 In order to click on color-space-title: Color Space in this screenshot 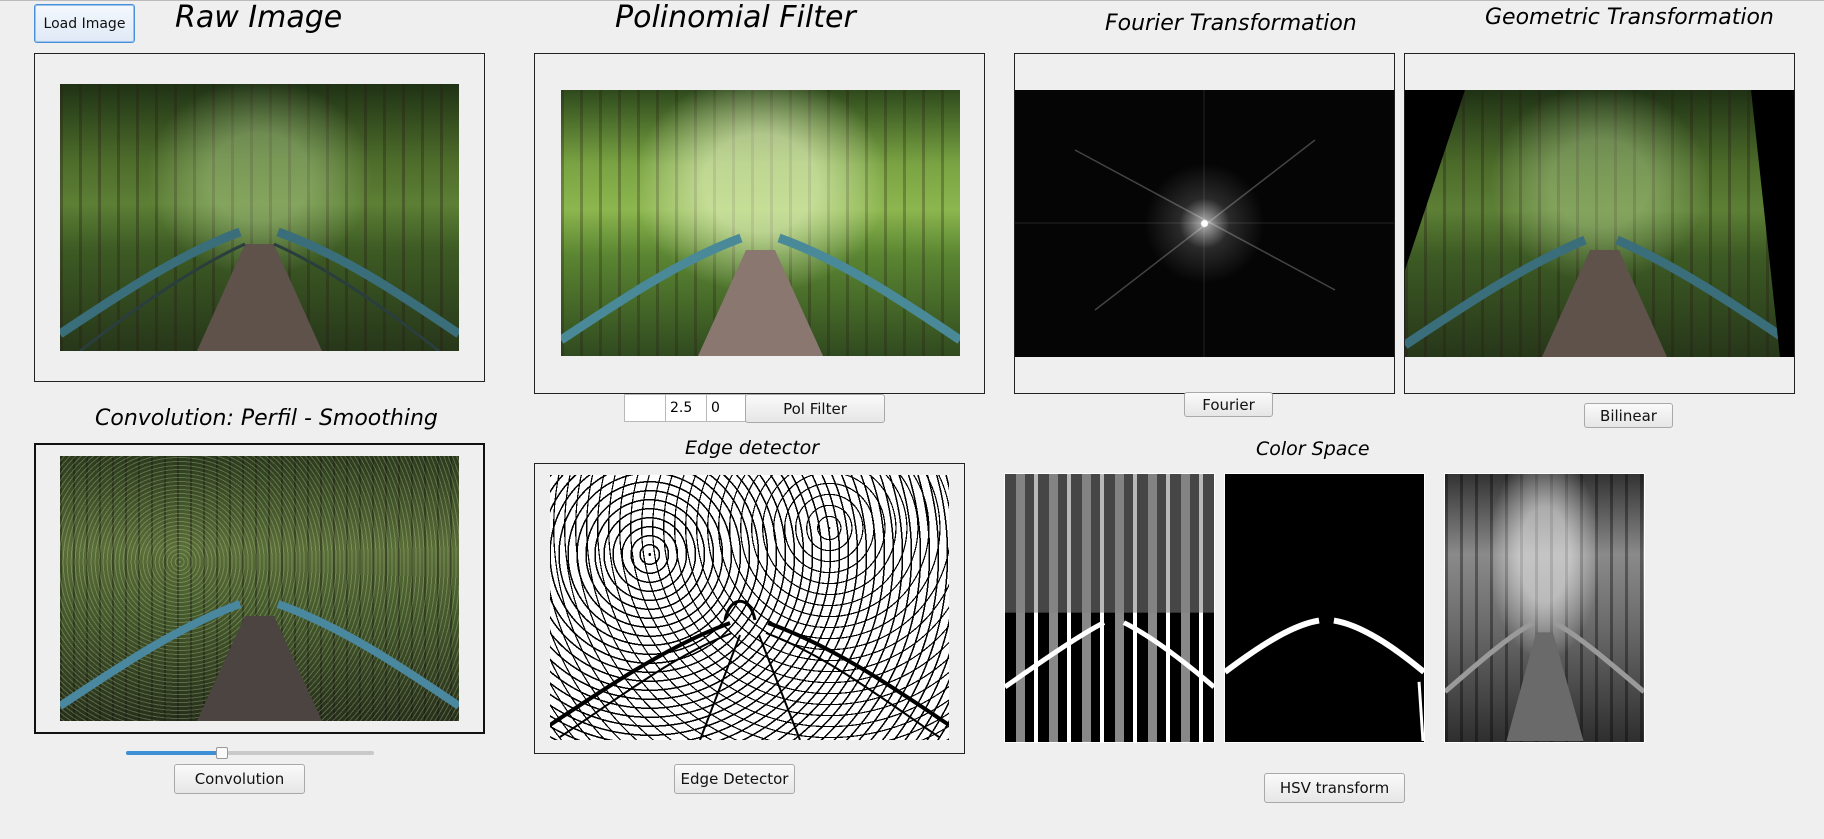, I will do `click(1313, 449)`.